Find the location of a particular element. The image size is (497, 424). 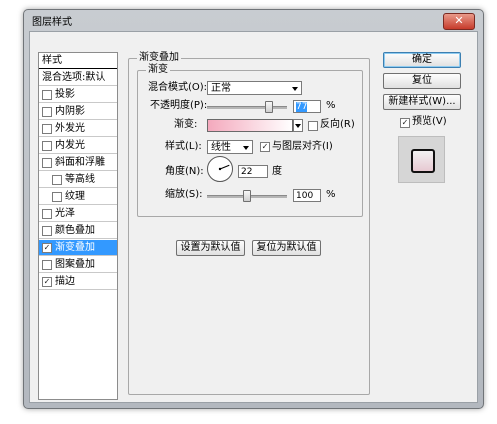

sidebar-item-label: 光泽 is located at coordinates (65, 213).